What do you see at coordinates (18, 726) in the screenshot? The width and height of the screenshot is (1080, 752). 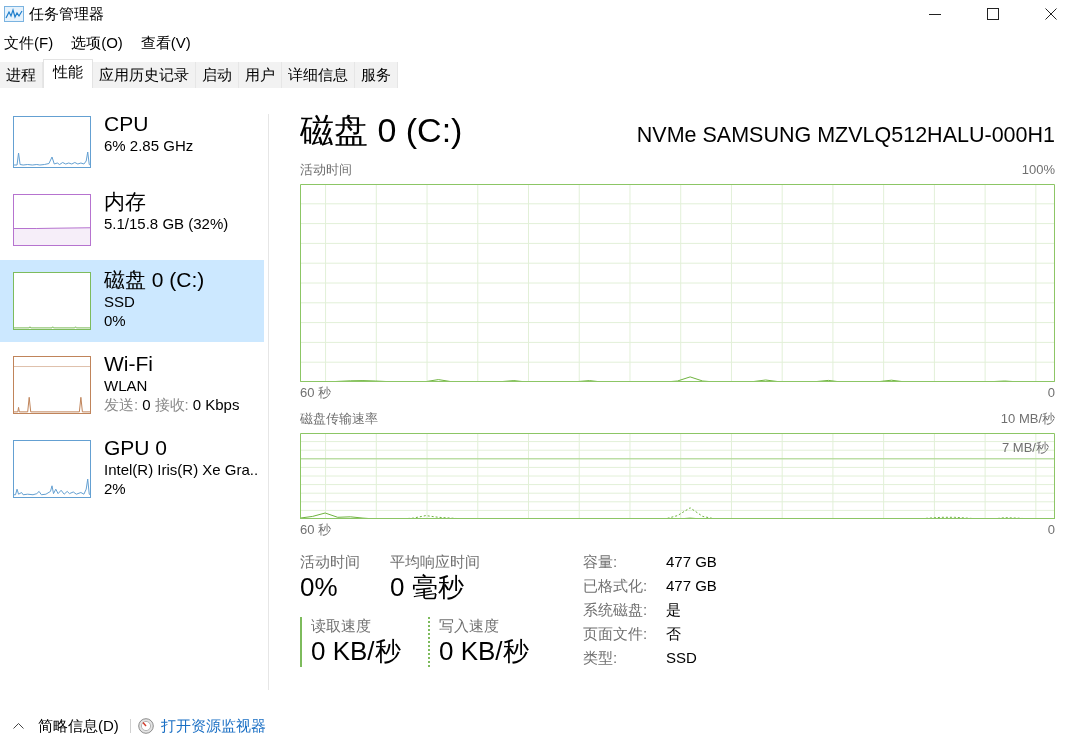 I see `chevron-up-icon` at bounding box center [18, 726].